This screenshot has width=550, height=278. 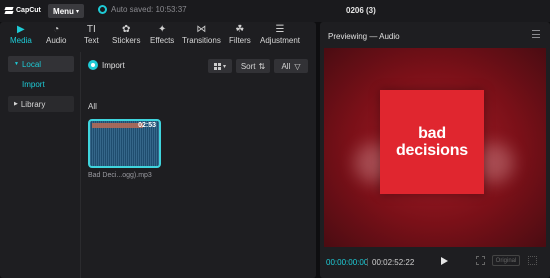 What do you see at coordinates (117, 125) in the screenshot?
I see `media-item-progress` at bounding box center [117, 125].